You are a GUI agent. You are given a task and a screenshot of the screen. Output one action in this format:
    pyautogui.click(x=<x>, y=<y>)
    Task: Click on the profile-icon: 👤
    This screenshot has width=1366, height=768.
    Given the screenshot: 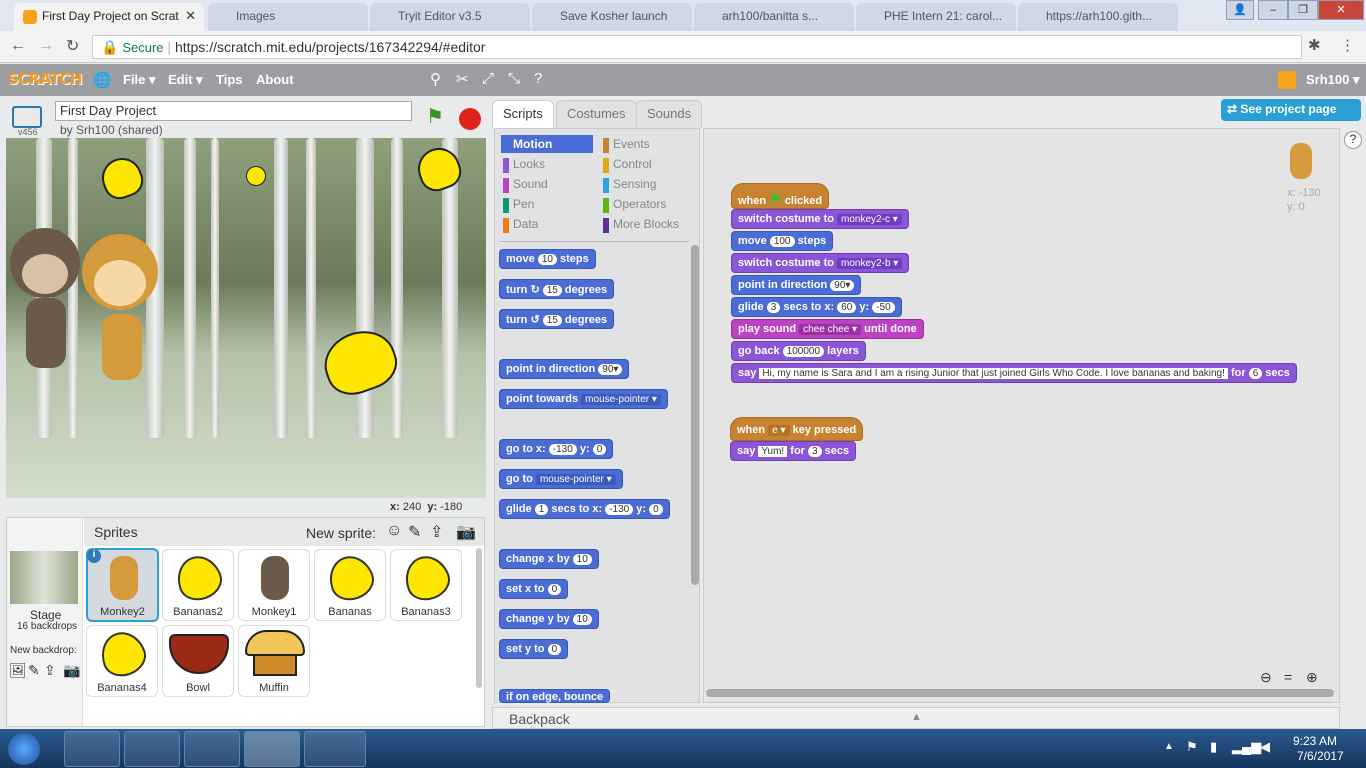 What is the action you would take?
    pyautogui.click(x=1240, y=10)
    